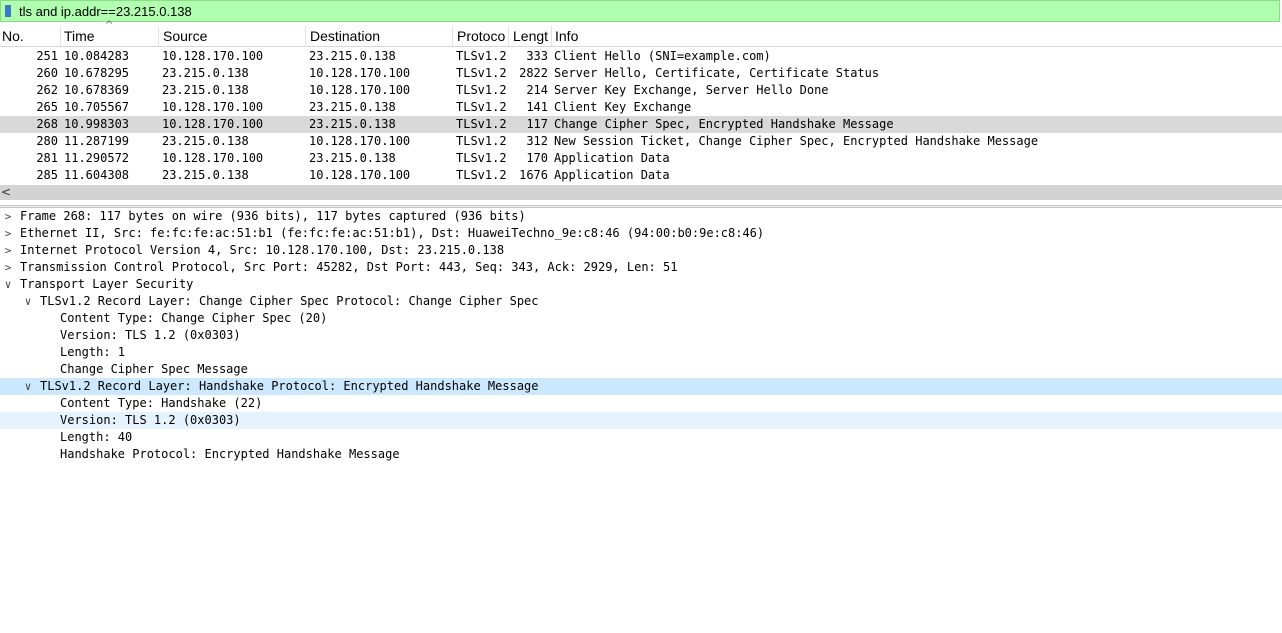 Image resolution: width=1282 pixels, height=633 pixels. Describe the element at coordinates (97, 124) in the screenshot. I see `packet-cell-time: 10.998303` at that location.